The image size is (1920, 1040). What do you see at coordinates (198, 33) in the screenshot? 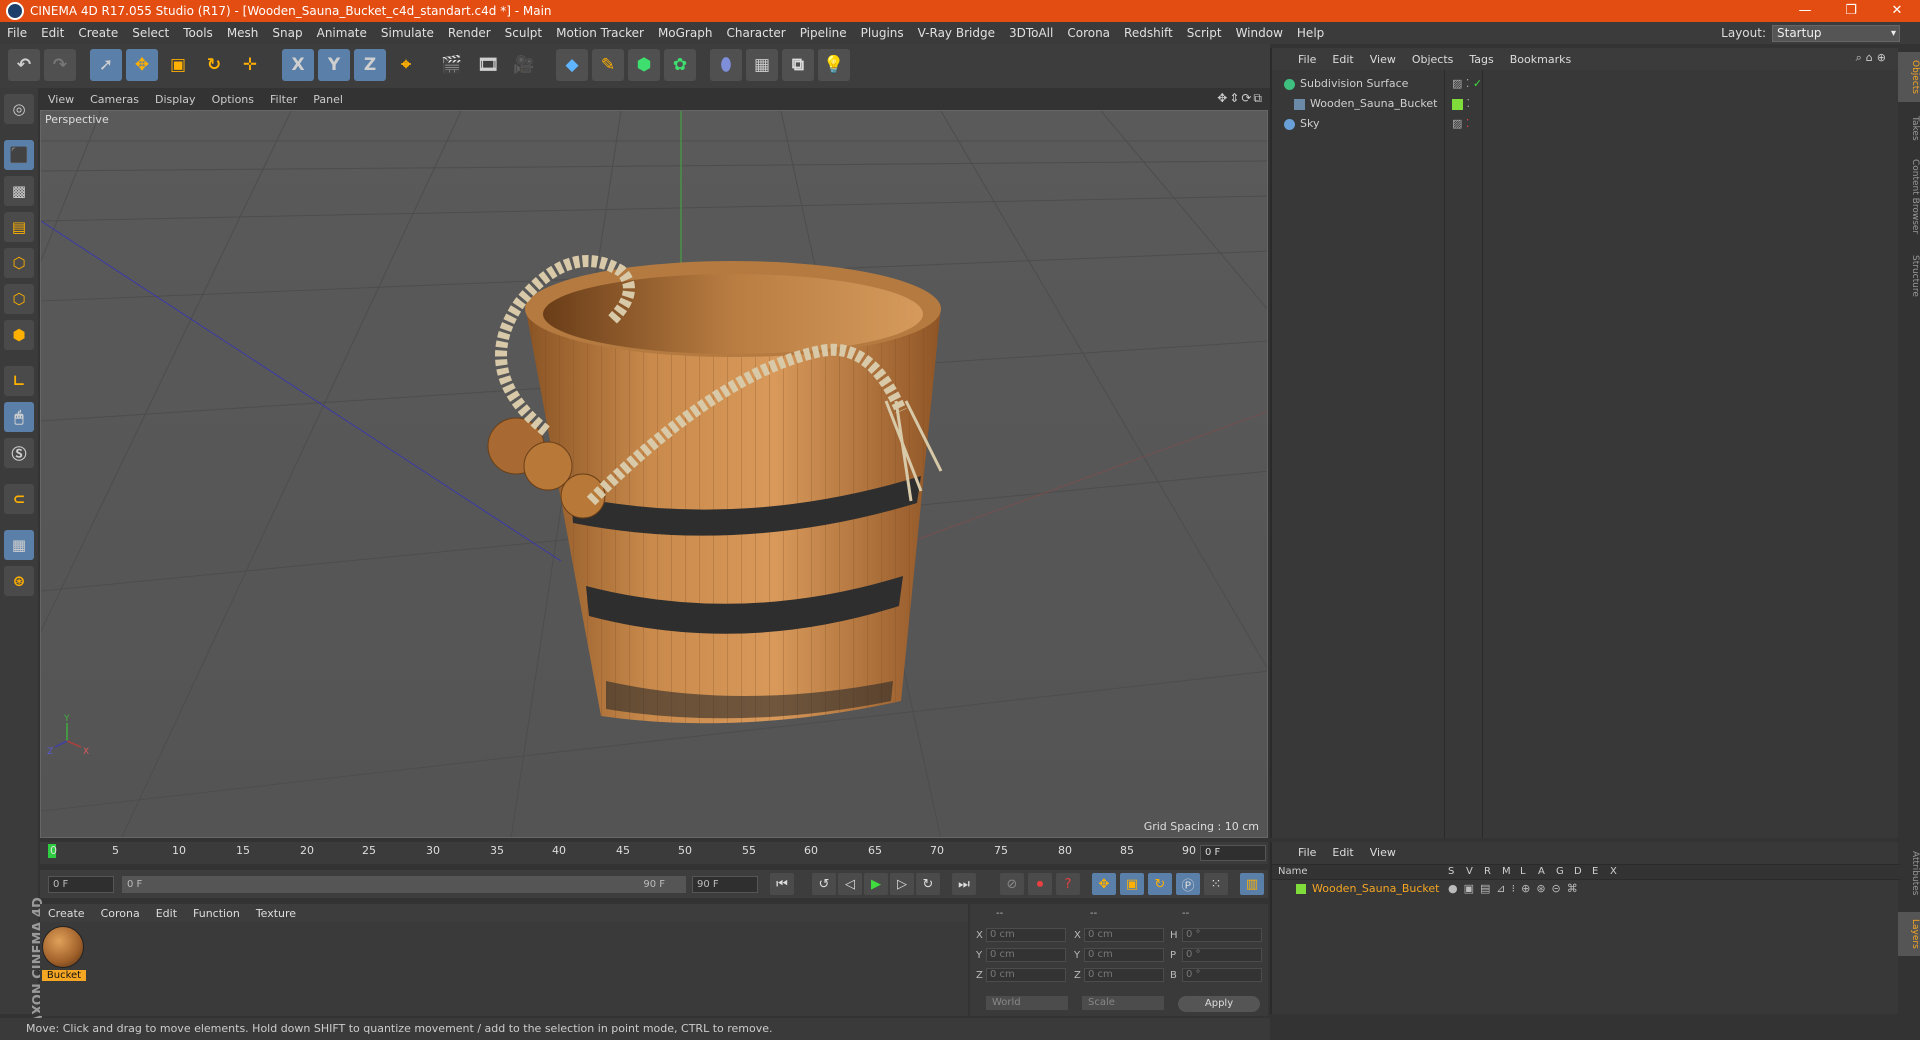
I see `menu-tools: Tools` at bounding box center [198, 33].